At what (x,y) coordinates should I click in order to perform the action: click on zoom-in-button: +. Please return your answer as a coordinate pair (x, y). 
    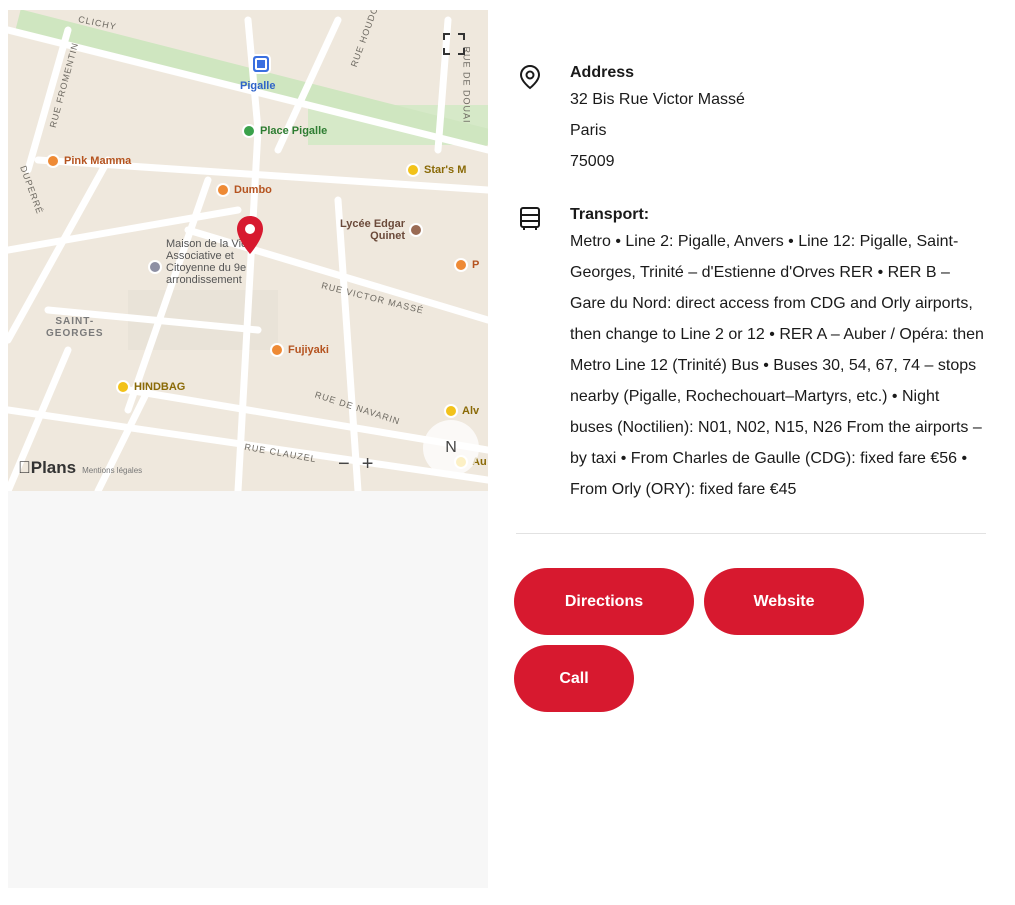
    Looking at the image, I should click on (368, 464).